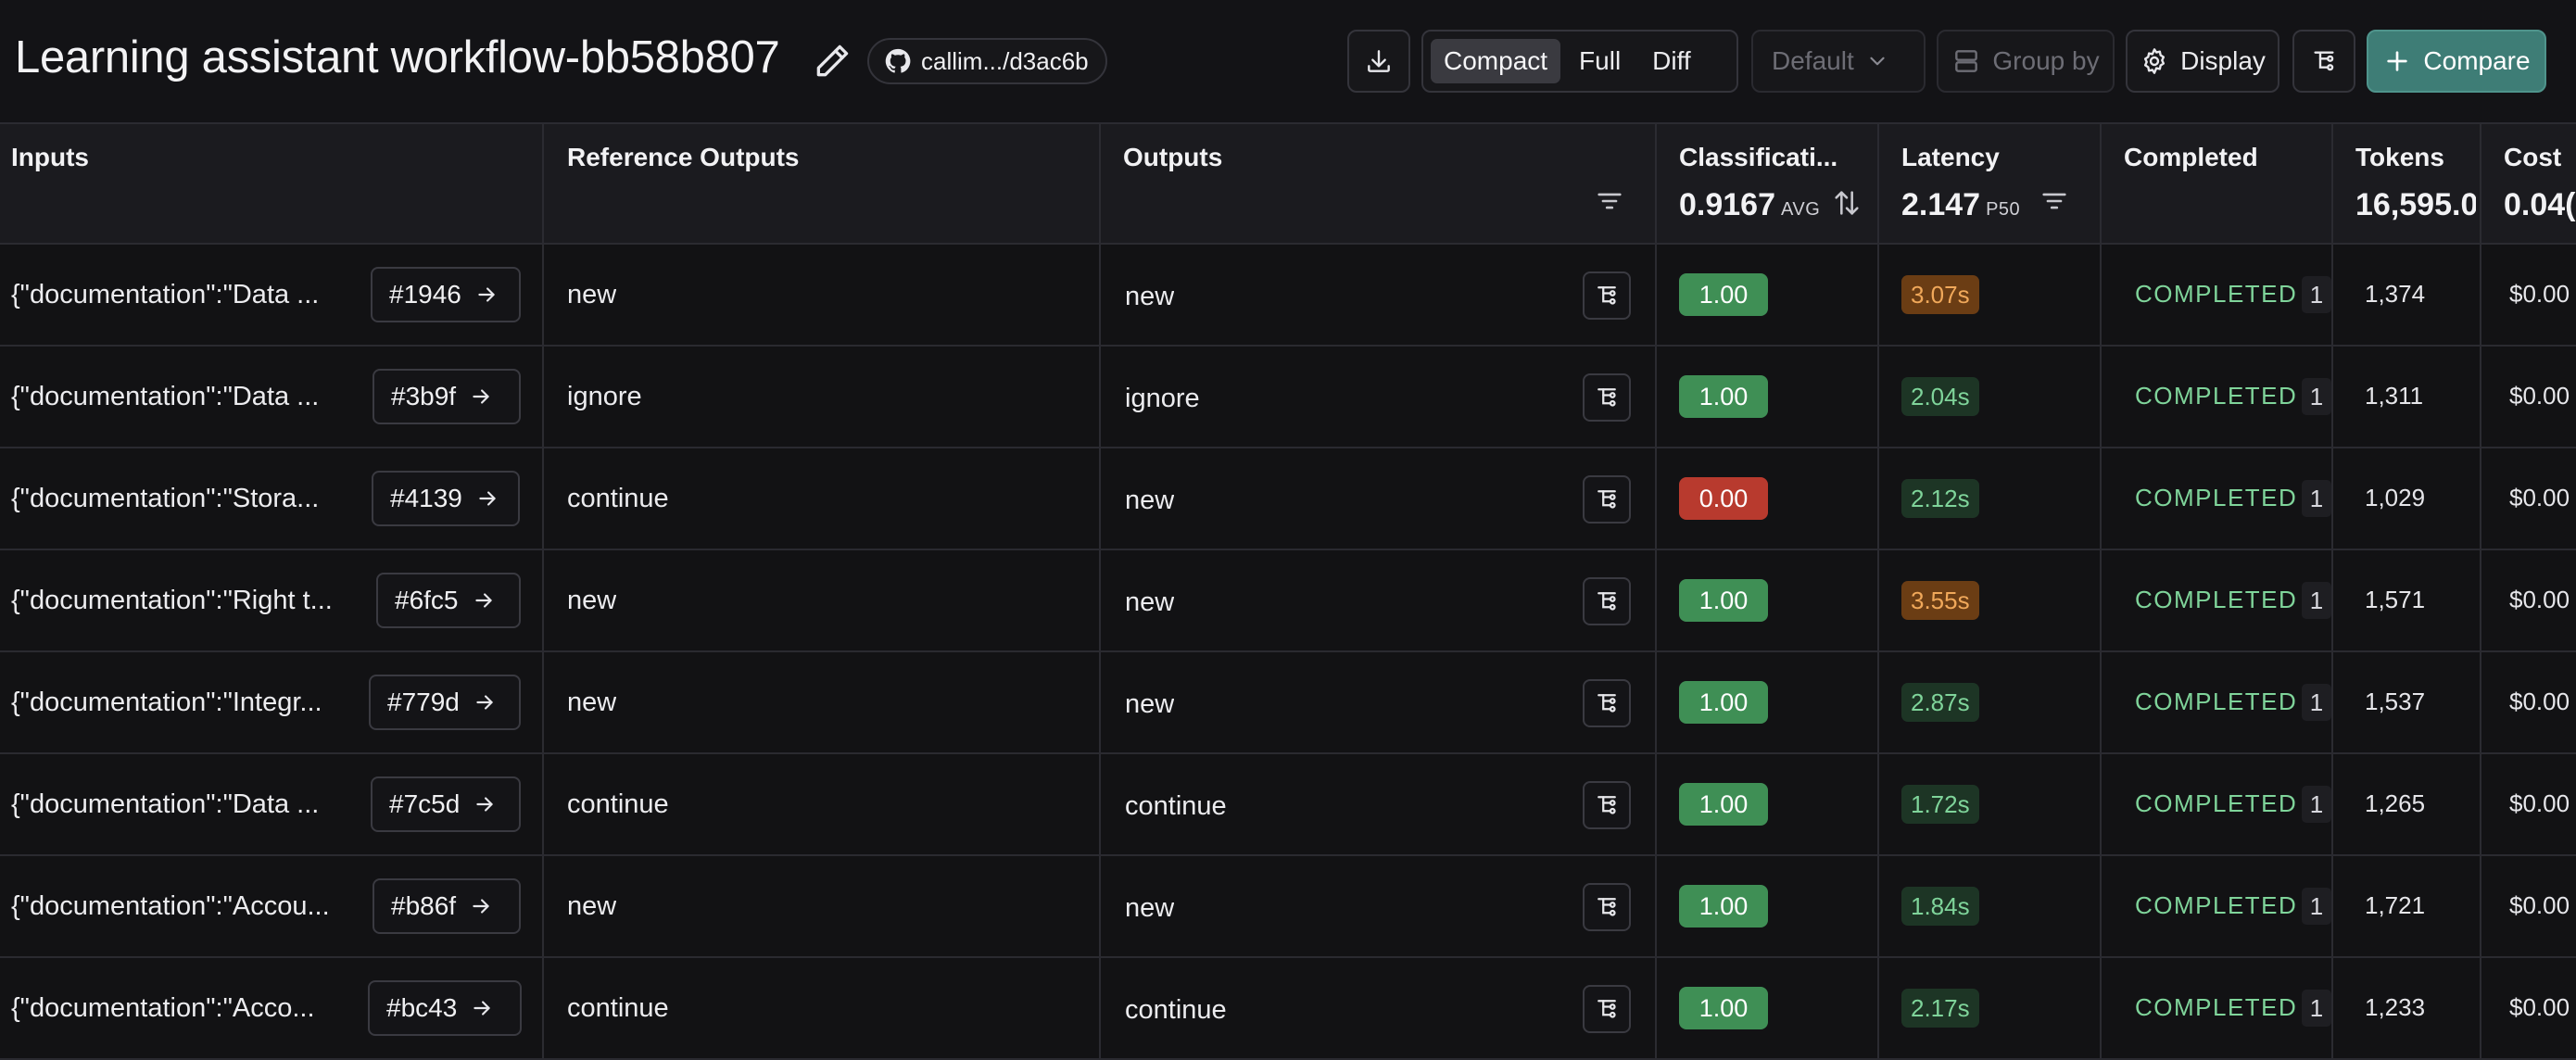 The image size is (2576, 1060). Describe the element at coordinates (425, 294) in the screenshot. I see `example-id: #1946` at that location.